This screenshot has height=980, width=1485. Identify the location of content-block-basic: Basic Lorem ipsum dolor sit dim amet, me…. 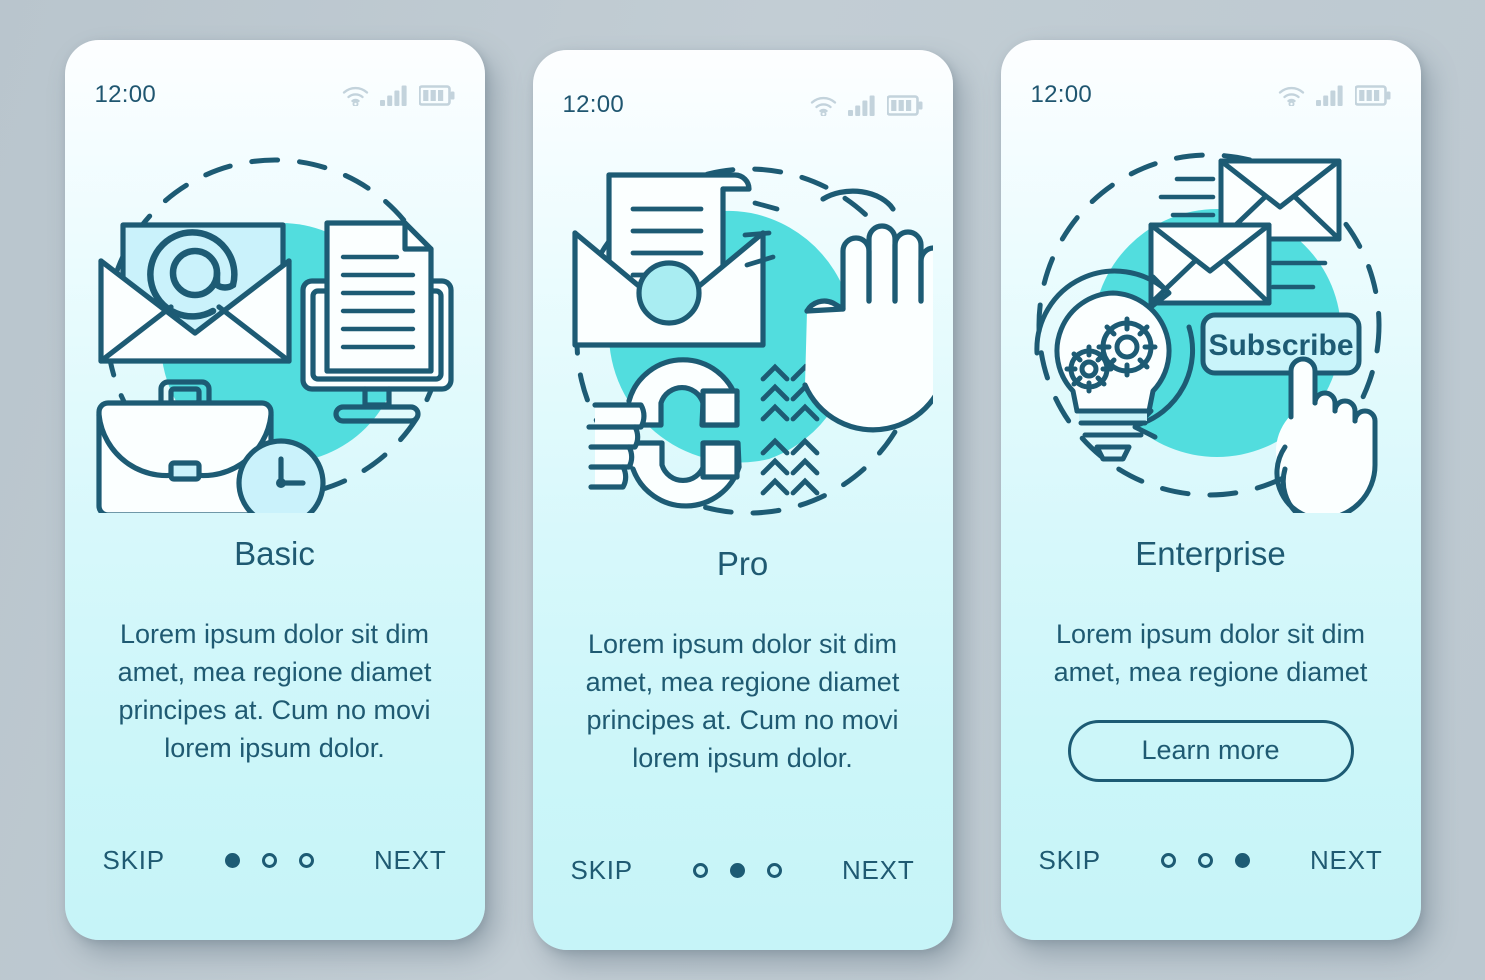
(275, 651).